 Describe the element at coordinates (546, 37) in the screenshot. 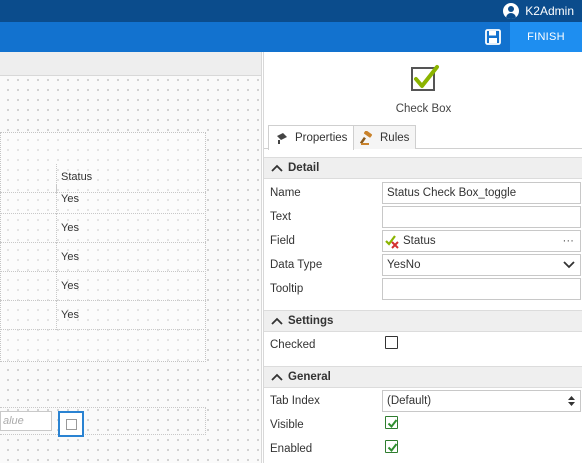

I see `finish-button: FINISH` at that location.